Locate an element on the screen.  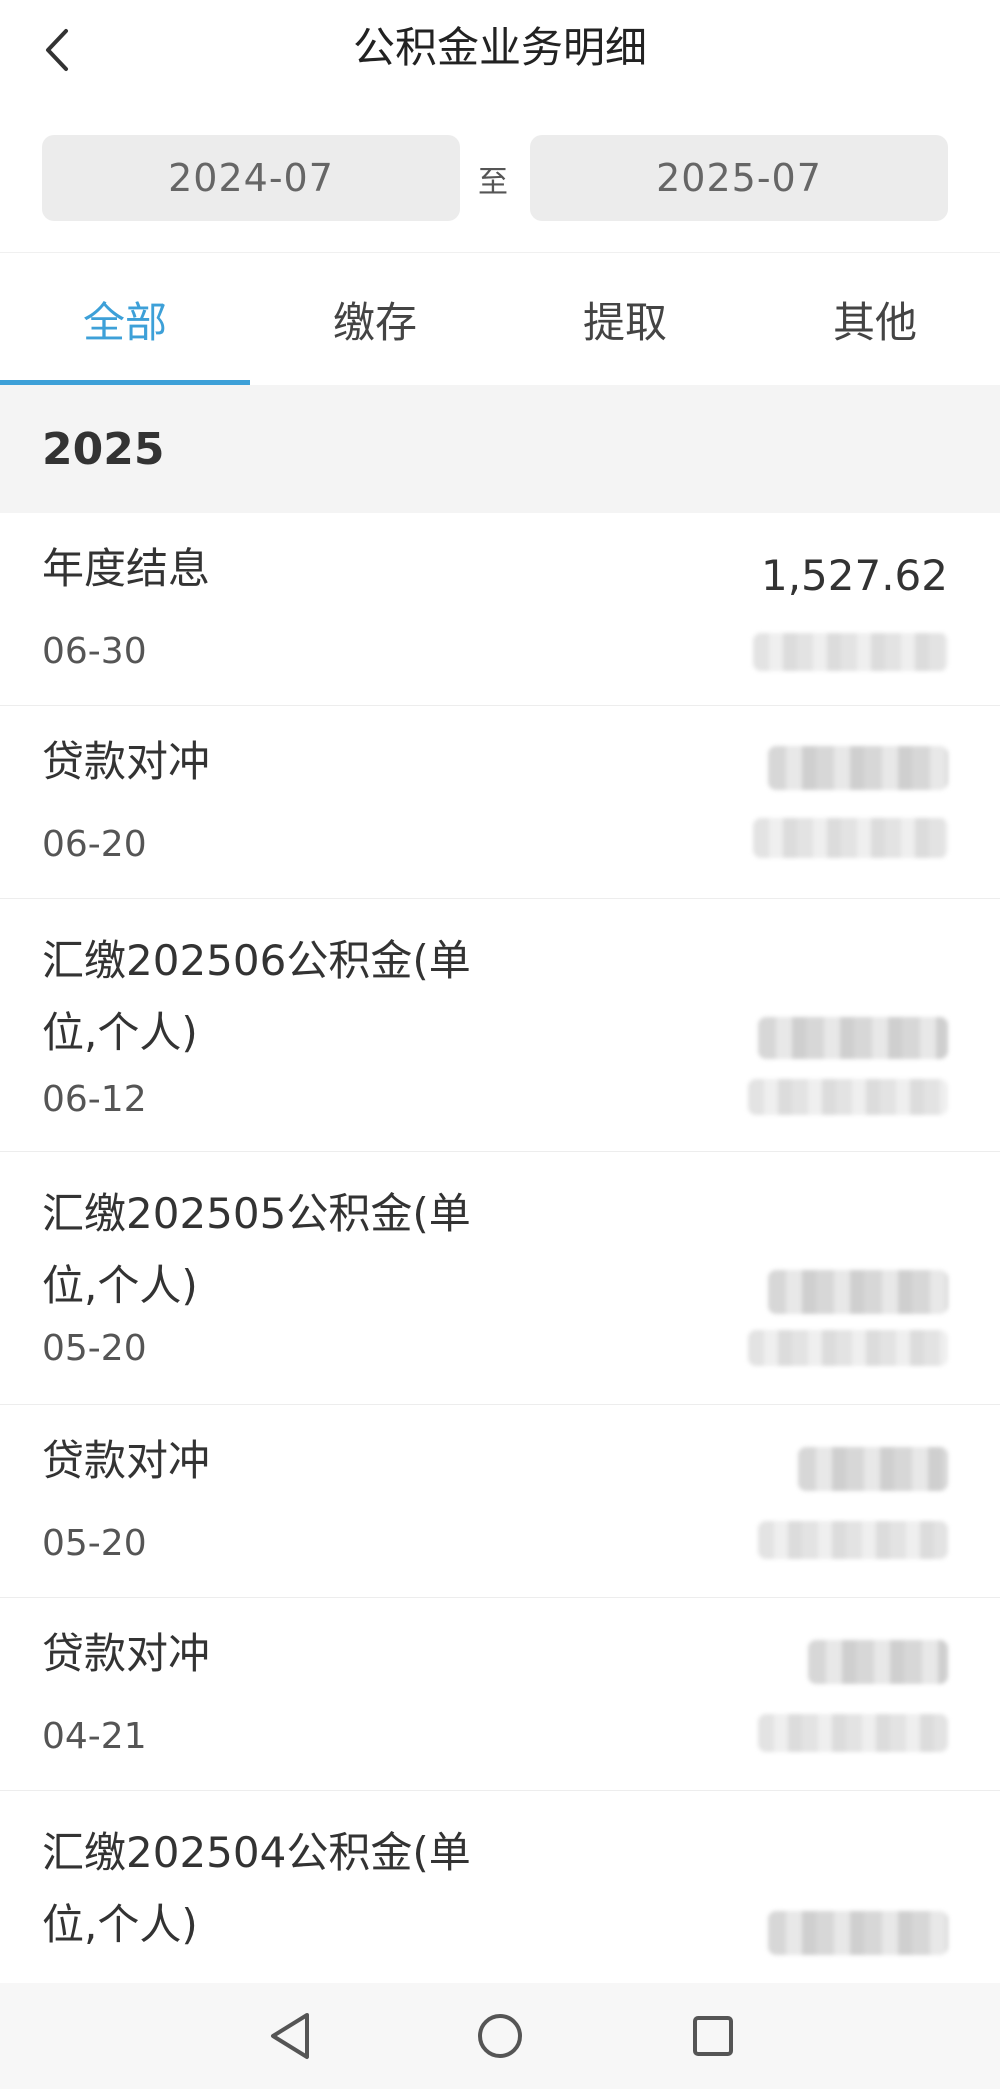
filter-tabs: 全部 缴存 提取 其他 is located at coordinates (500, 319).